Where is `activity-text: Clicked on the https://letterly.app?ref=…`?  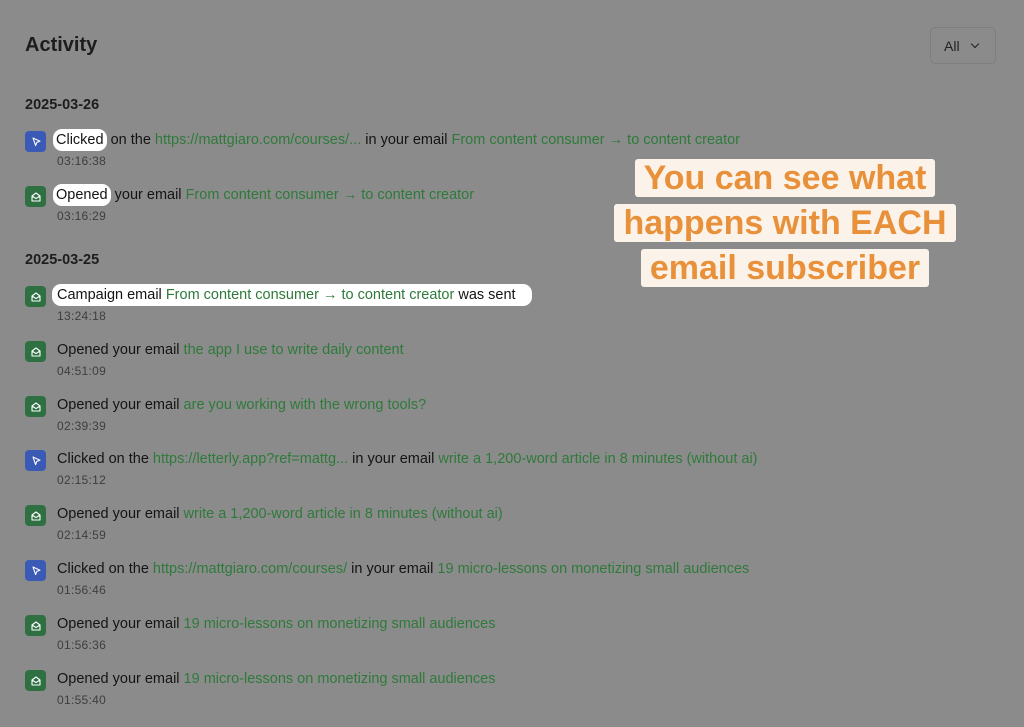
activity-text: Clicked on the https://letterly.app?ref=… is located at coordinates (407, 459).